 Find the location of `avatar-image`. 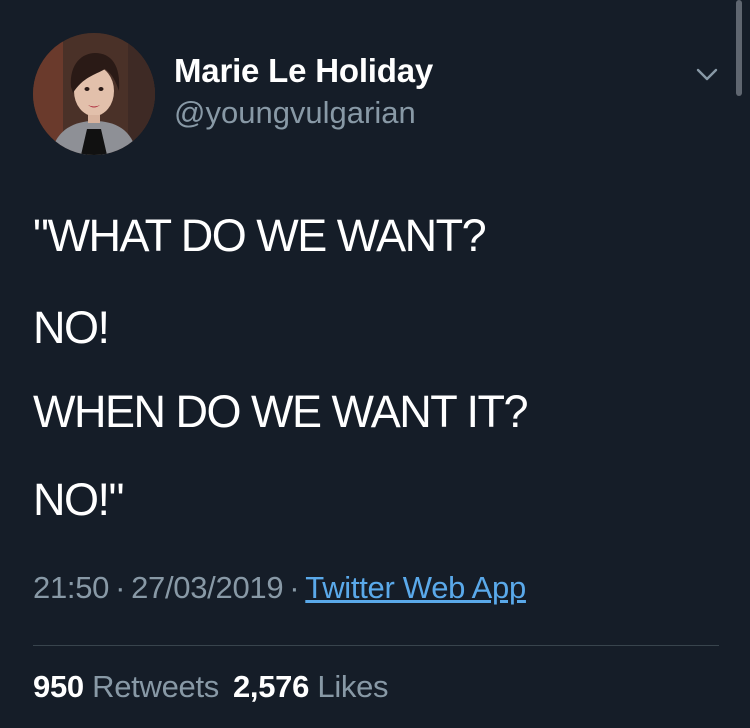

avatar-image is located at coordinates (94, 94).